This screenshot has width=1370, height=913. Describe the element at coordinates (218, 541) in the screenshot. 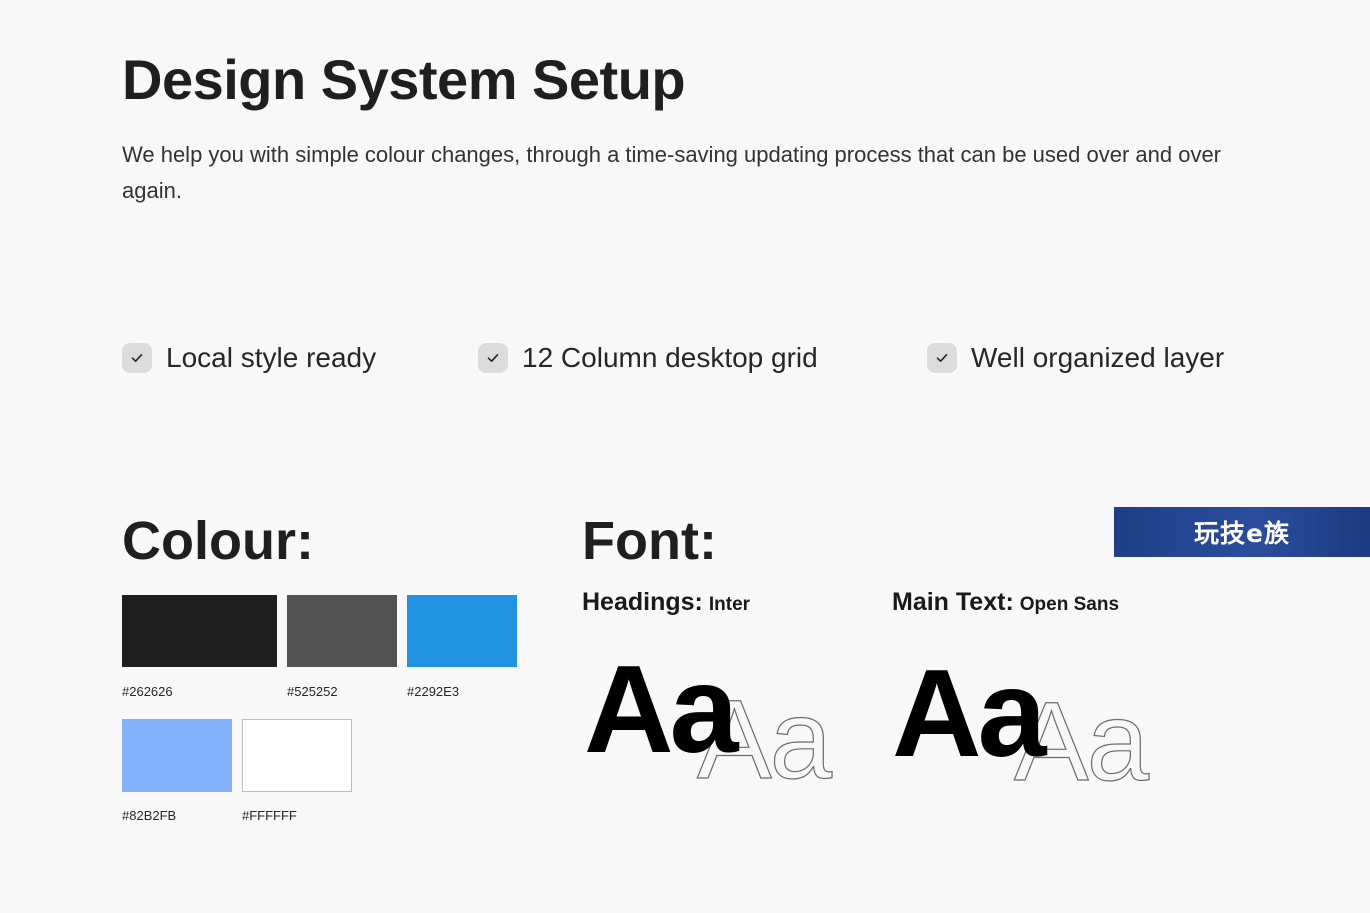

I see `colour-section-title: Colour:` at that location.